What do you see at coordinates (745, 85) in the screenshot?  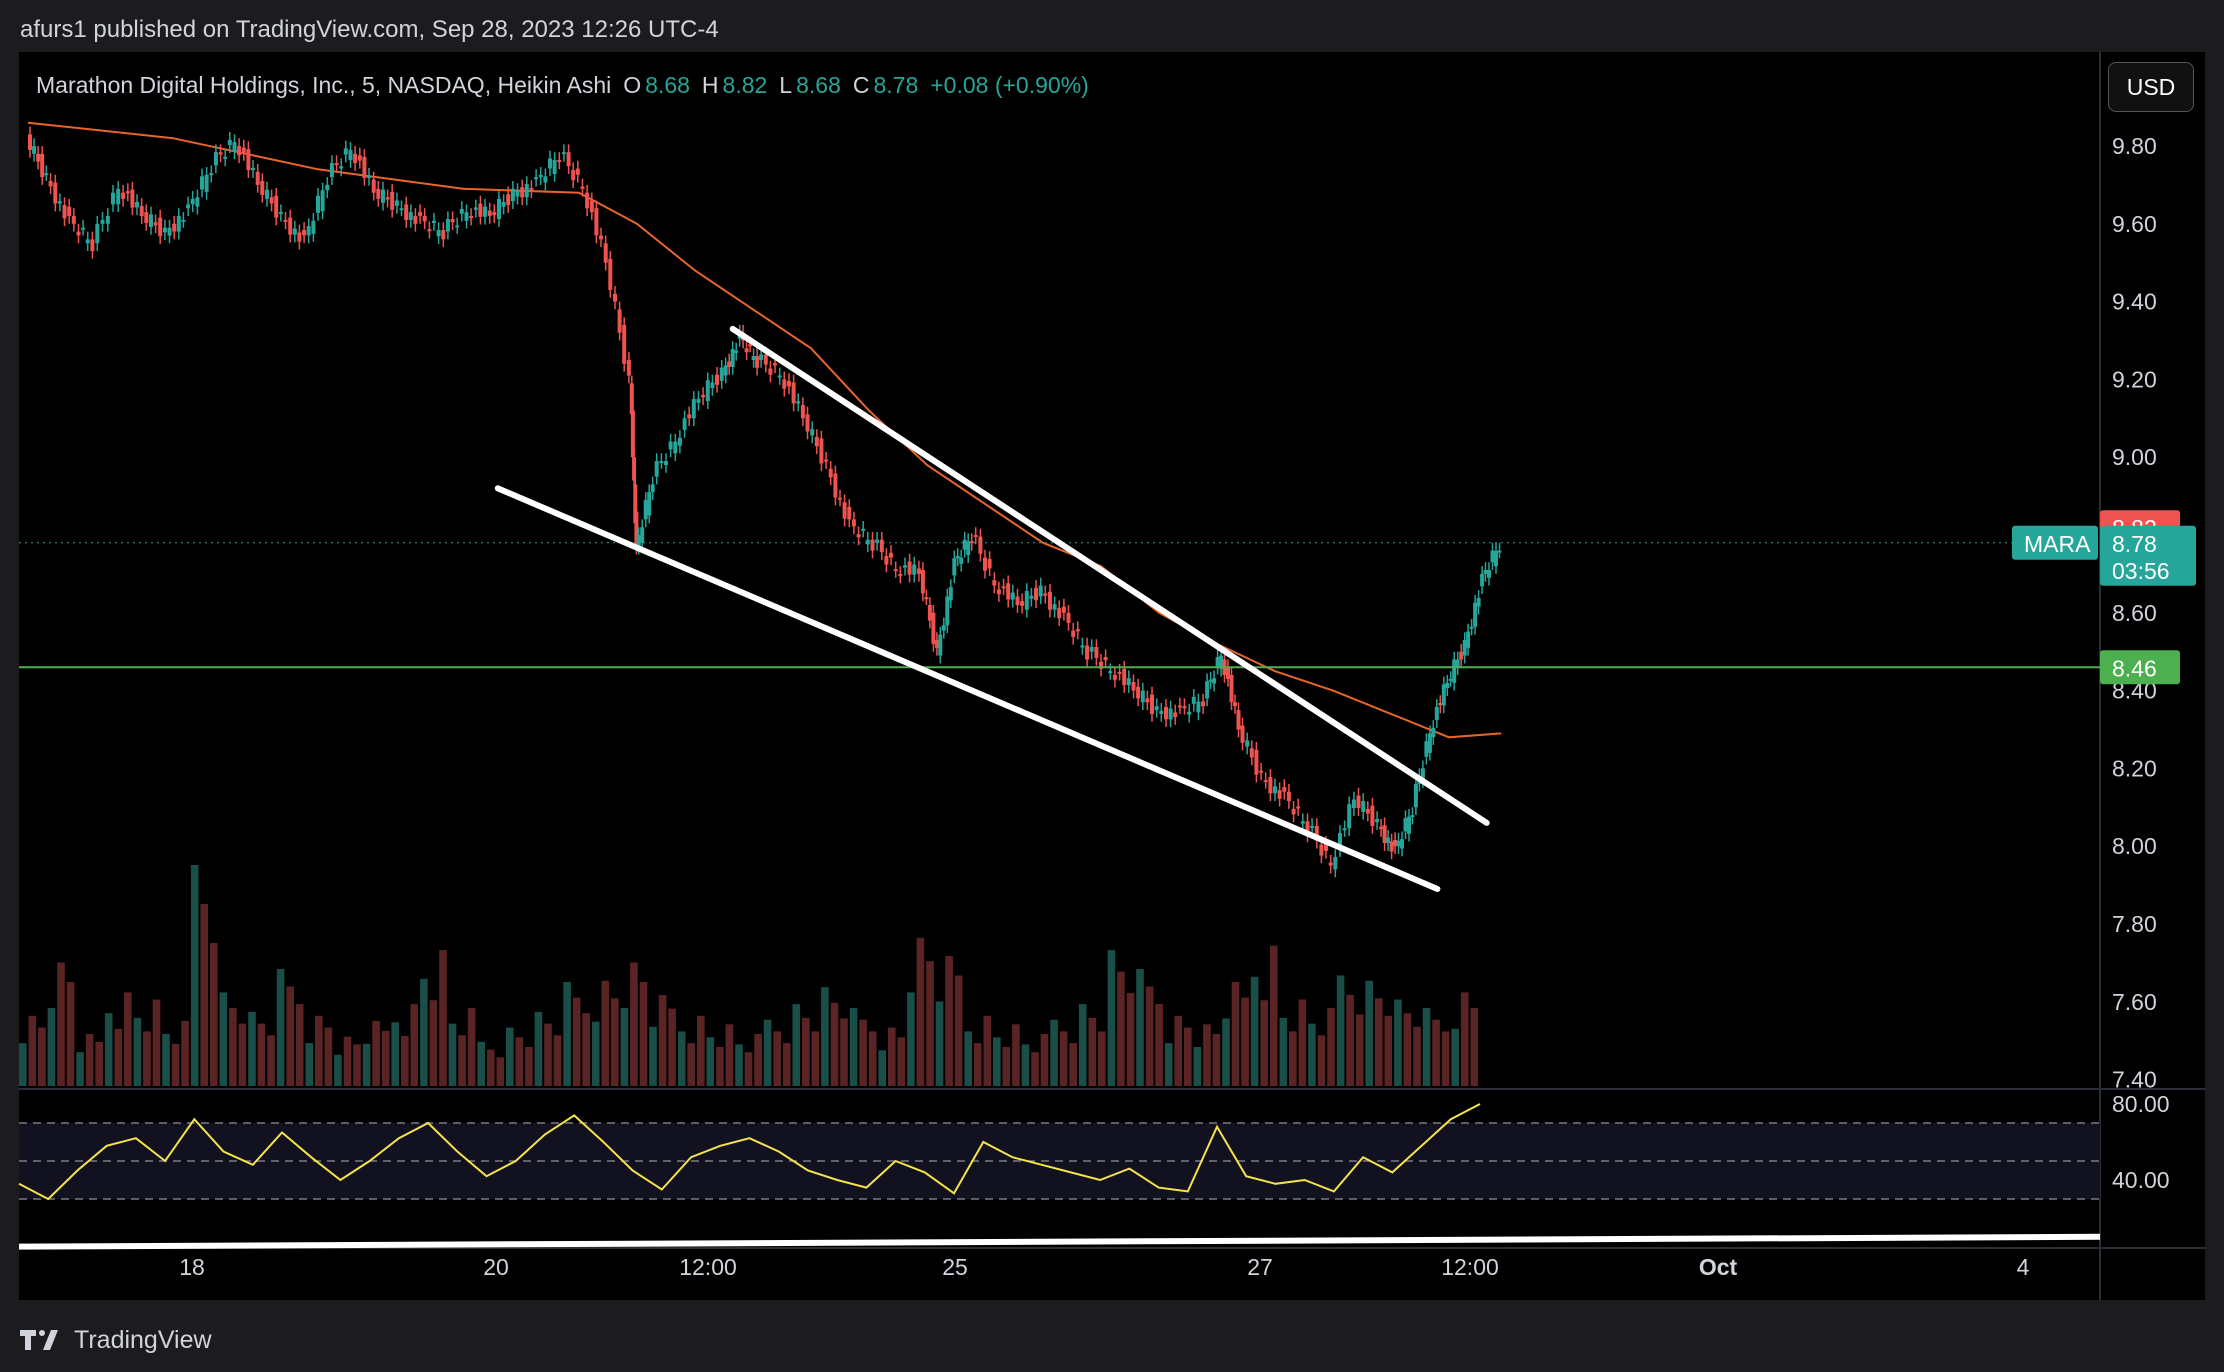 I see `high-value: 8.82` at bounding box center [745, 85].